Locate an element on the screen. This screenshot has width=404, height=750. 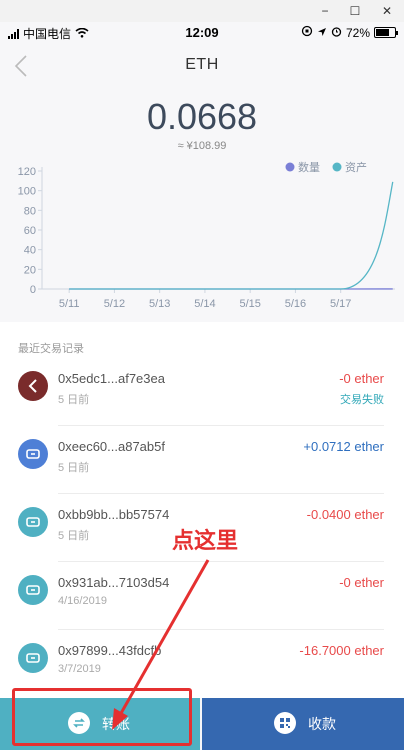
transaction-address: 0x5edc1...af7e3ea is located at coordinates (111, 378).